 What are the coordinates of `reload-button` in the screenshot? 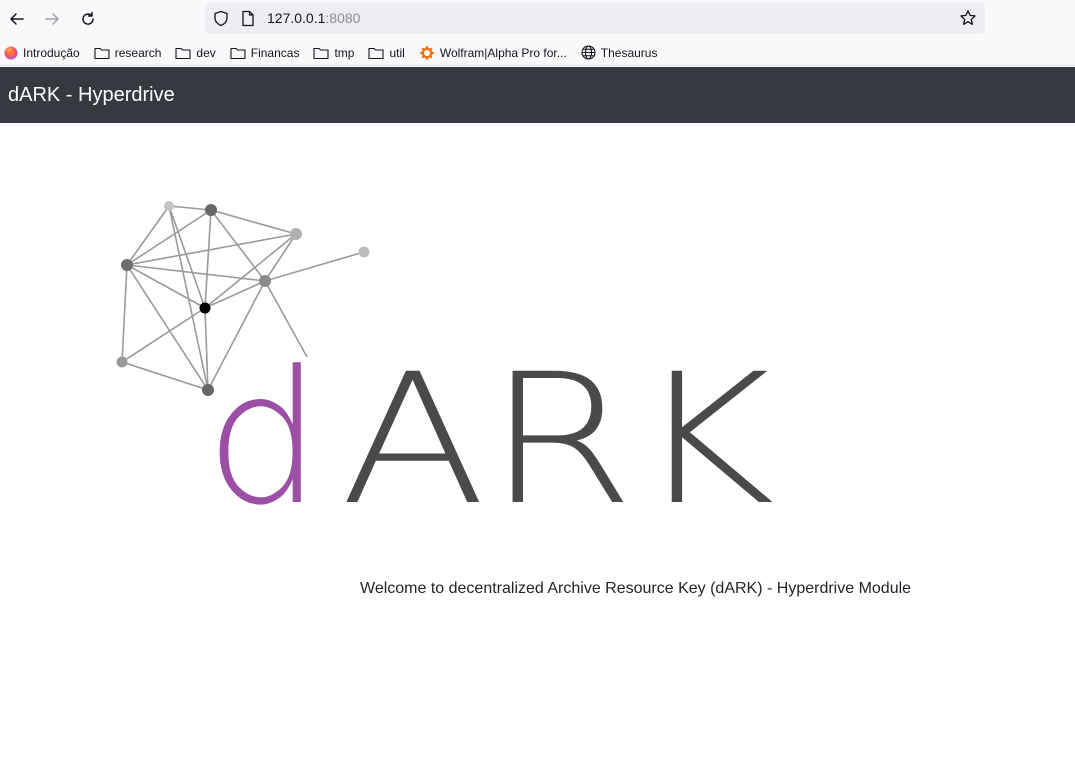 It's located at (88, 19).